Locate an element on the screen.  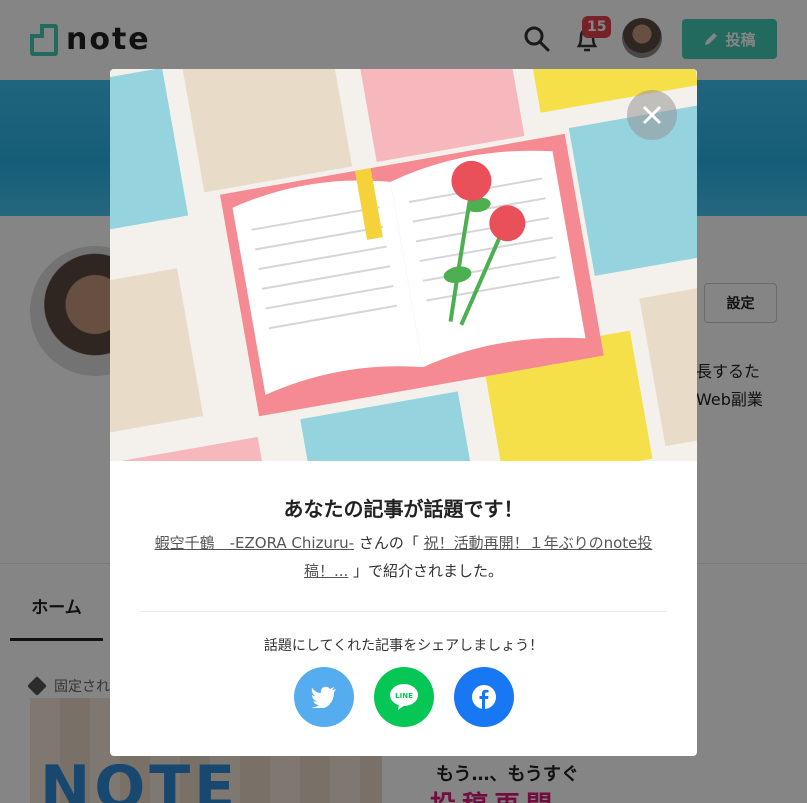
close-icon is located at coordinates (652, 115).